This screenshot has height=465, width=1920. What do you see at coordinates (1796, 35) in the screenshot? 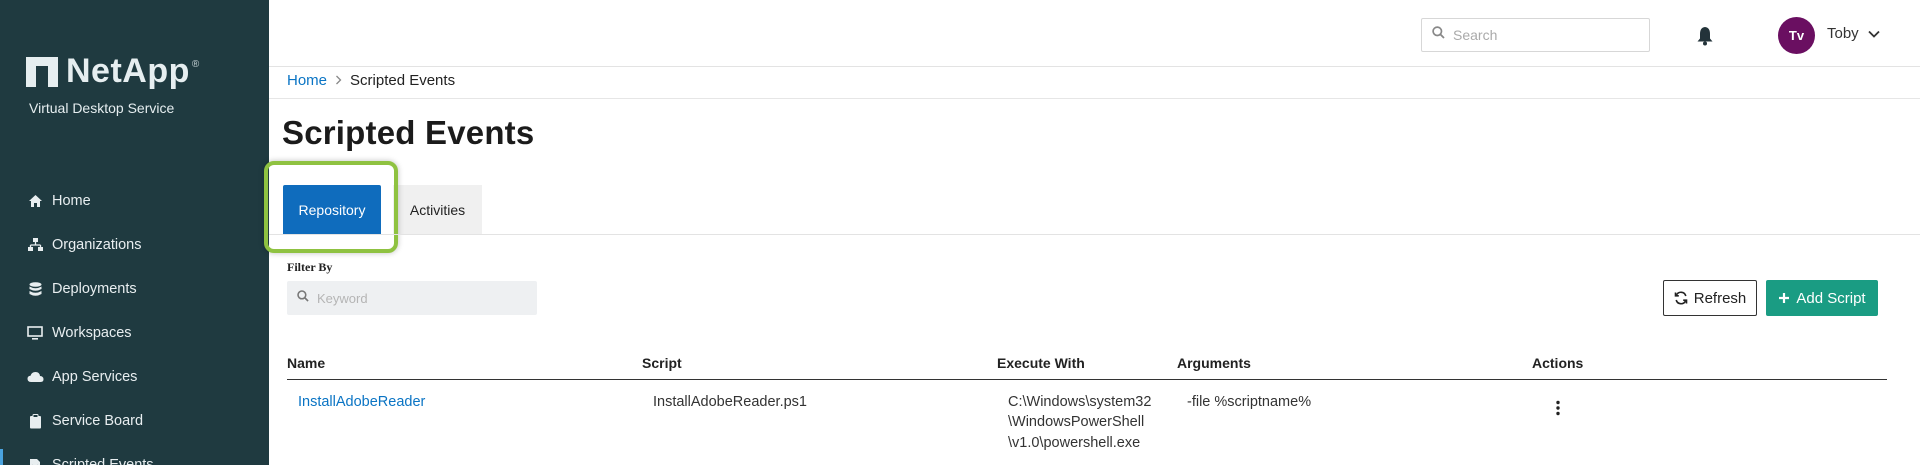
I see `avatar: Tv` at bounding box center [1796, 35].